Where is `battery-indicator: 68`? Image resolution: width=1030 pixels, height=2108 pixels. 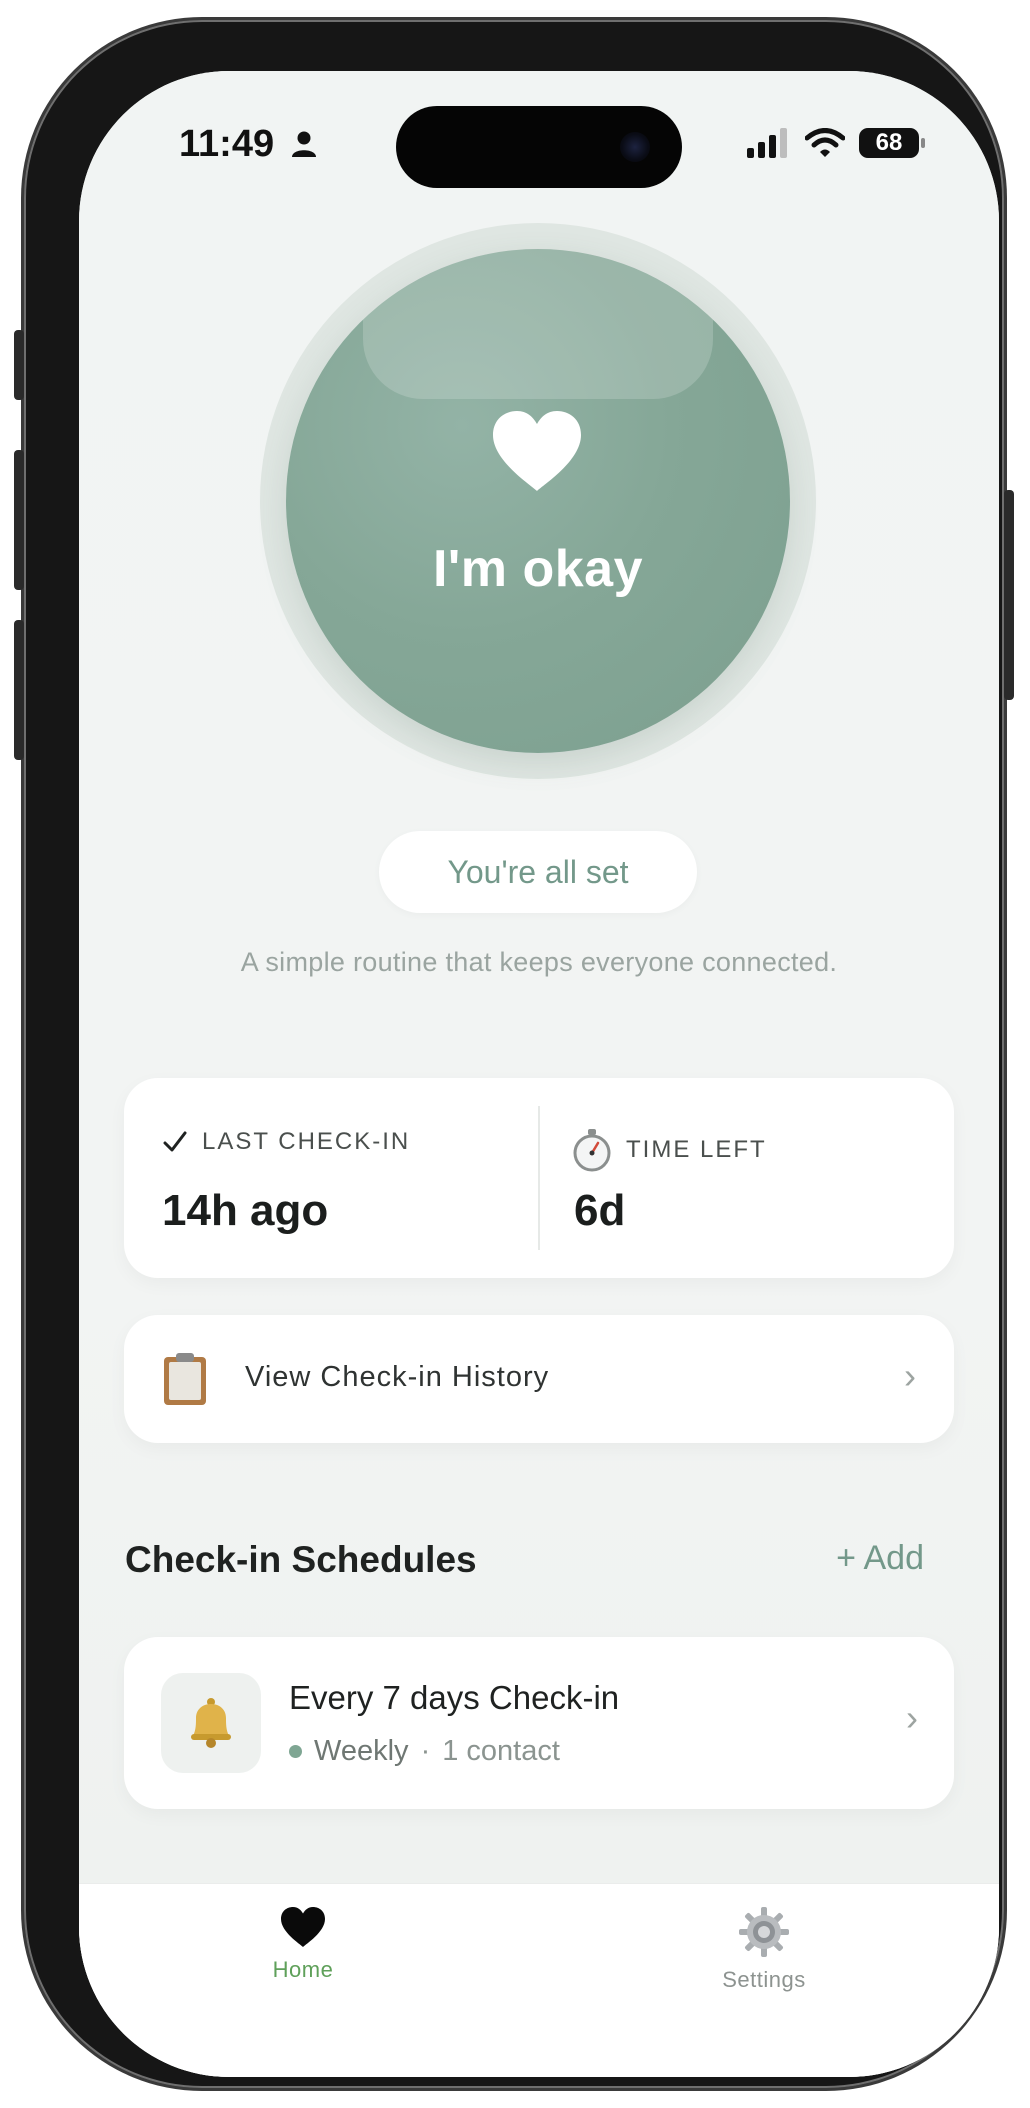 battery-indicator: 68 is located at coordinates (892, 143).